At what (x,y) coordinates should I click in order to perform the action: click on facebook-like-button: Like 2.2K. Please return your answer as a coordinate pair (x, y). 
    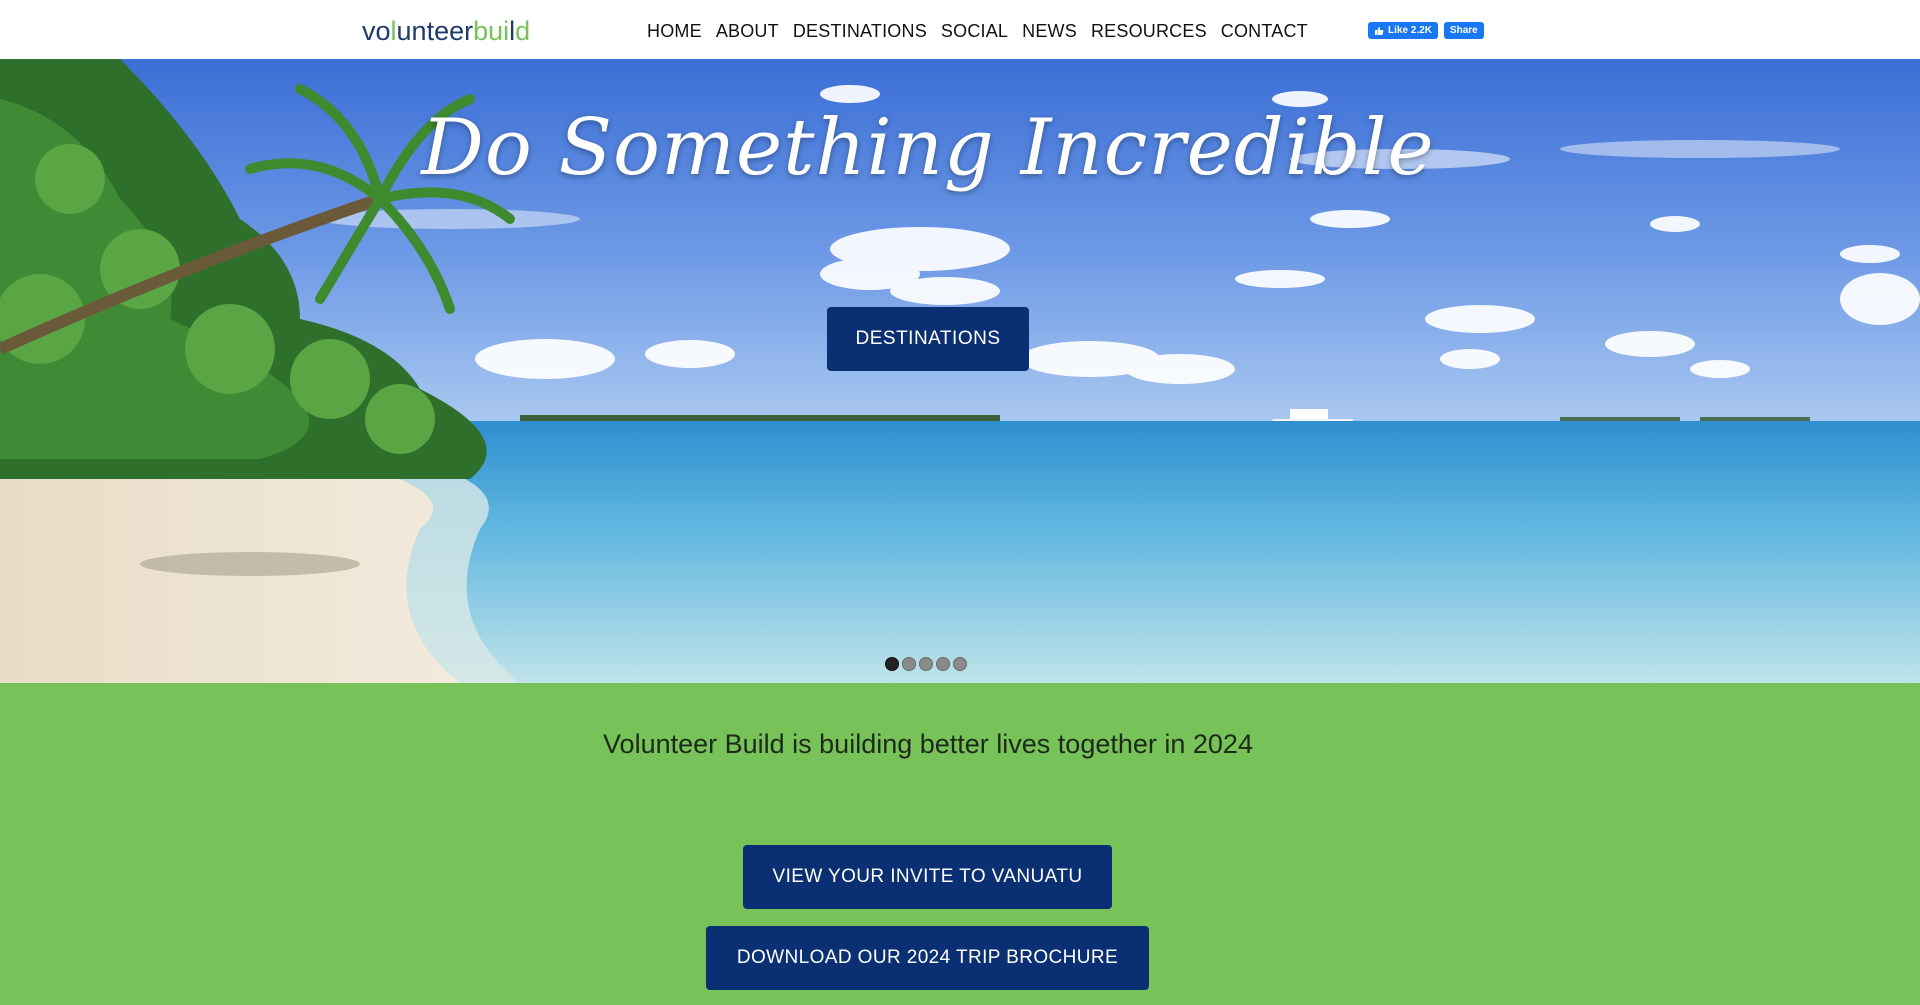
    Looking at the image, I should click on (1403, 30).